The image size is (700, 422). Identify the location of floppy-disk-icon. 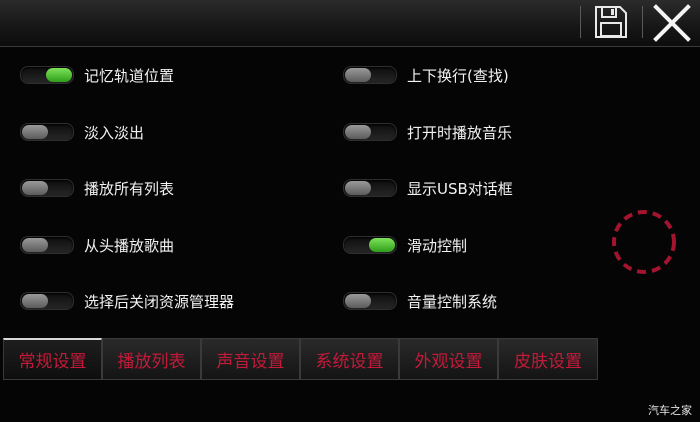
(611, 22).